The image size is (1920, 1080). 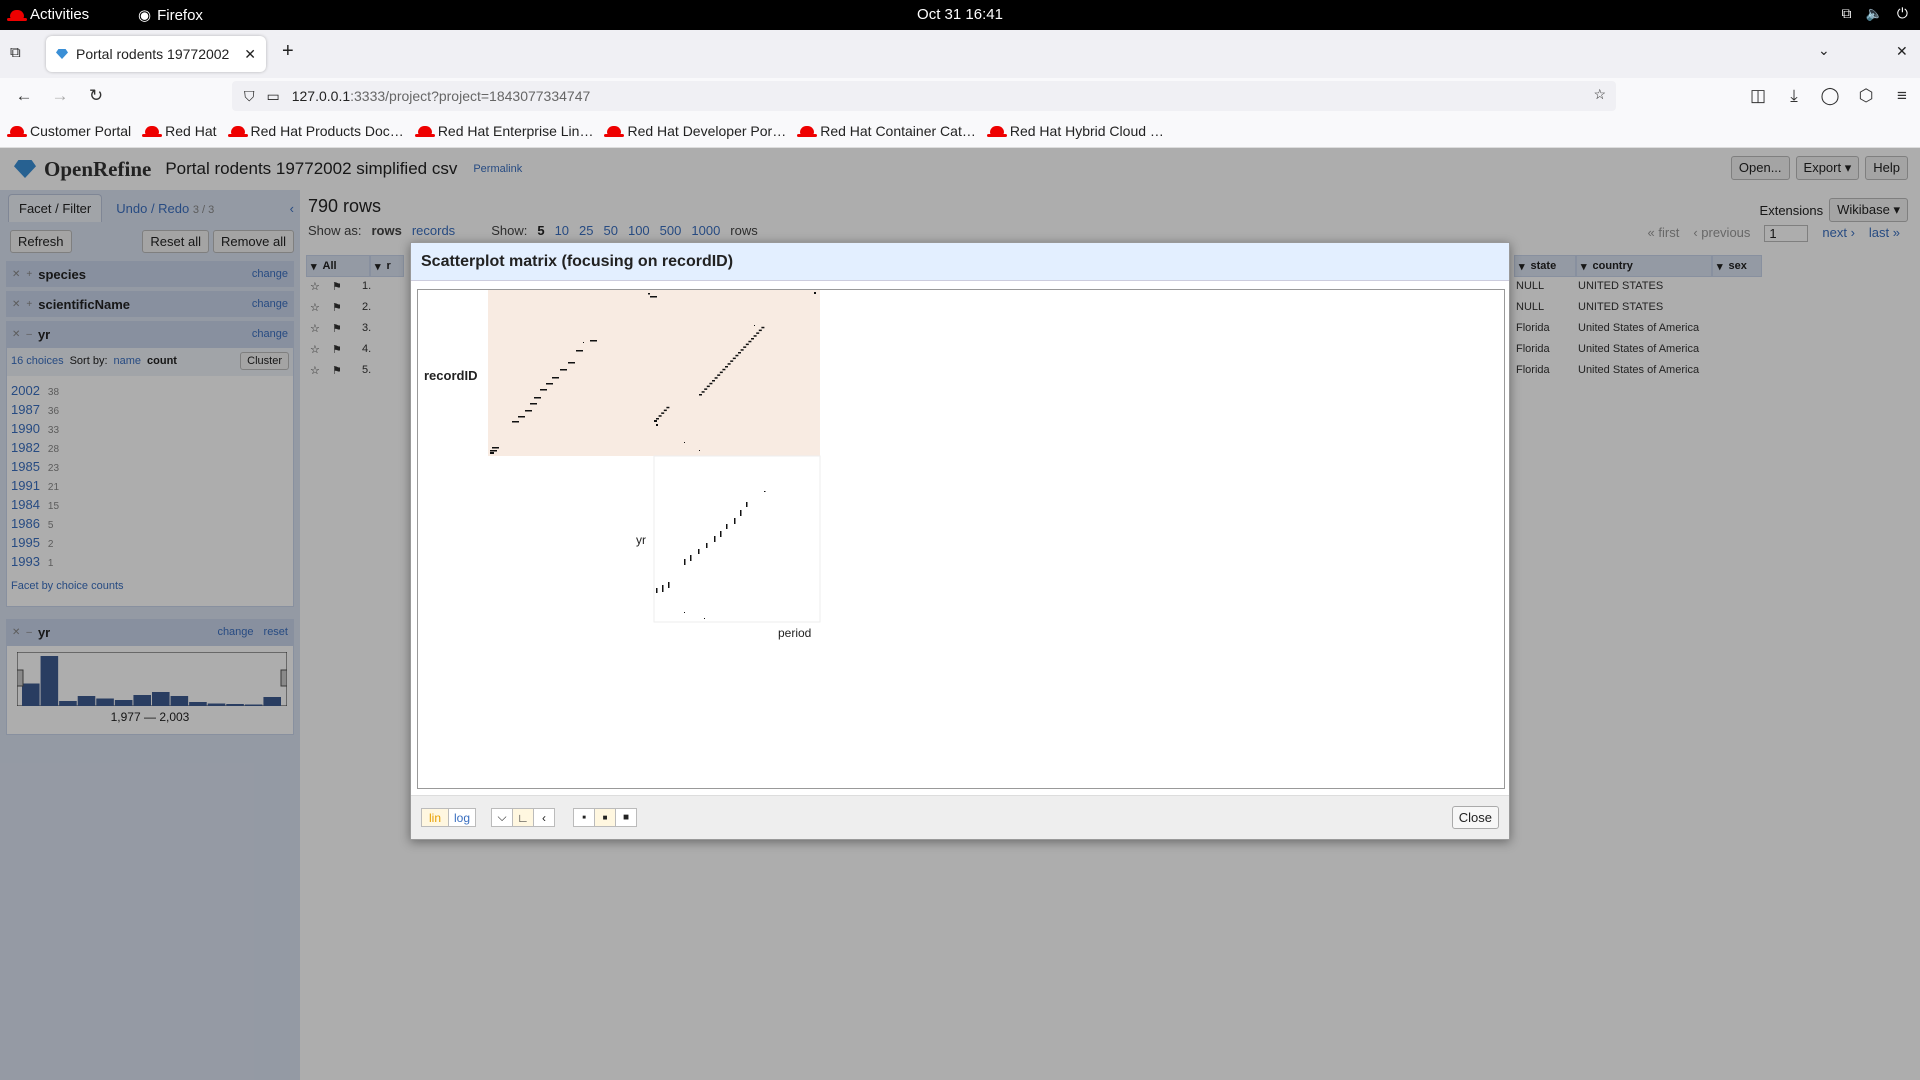 I want to click on close-window-icon: ✕, so click(x=1902, y=51).